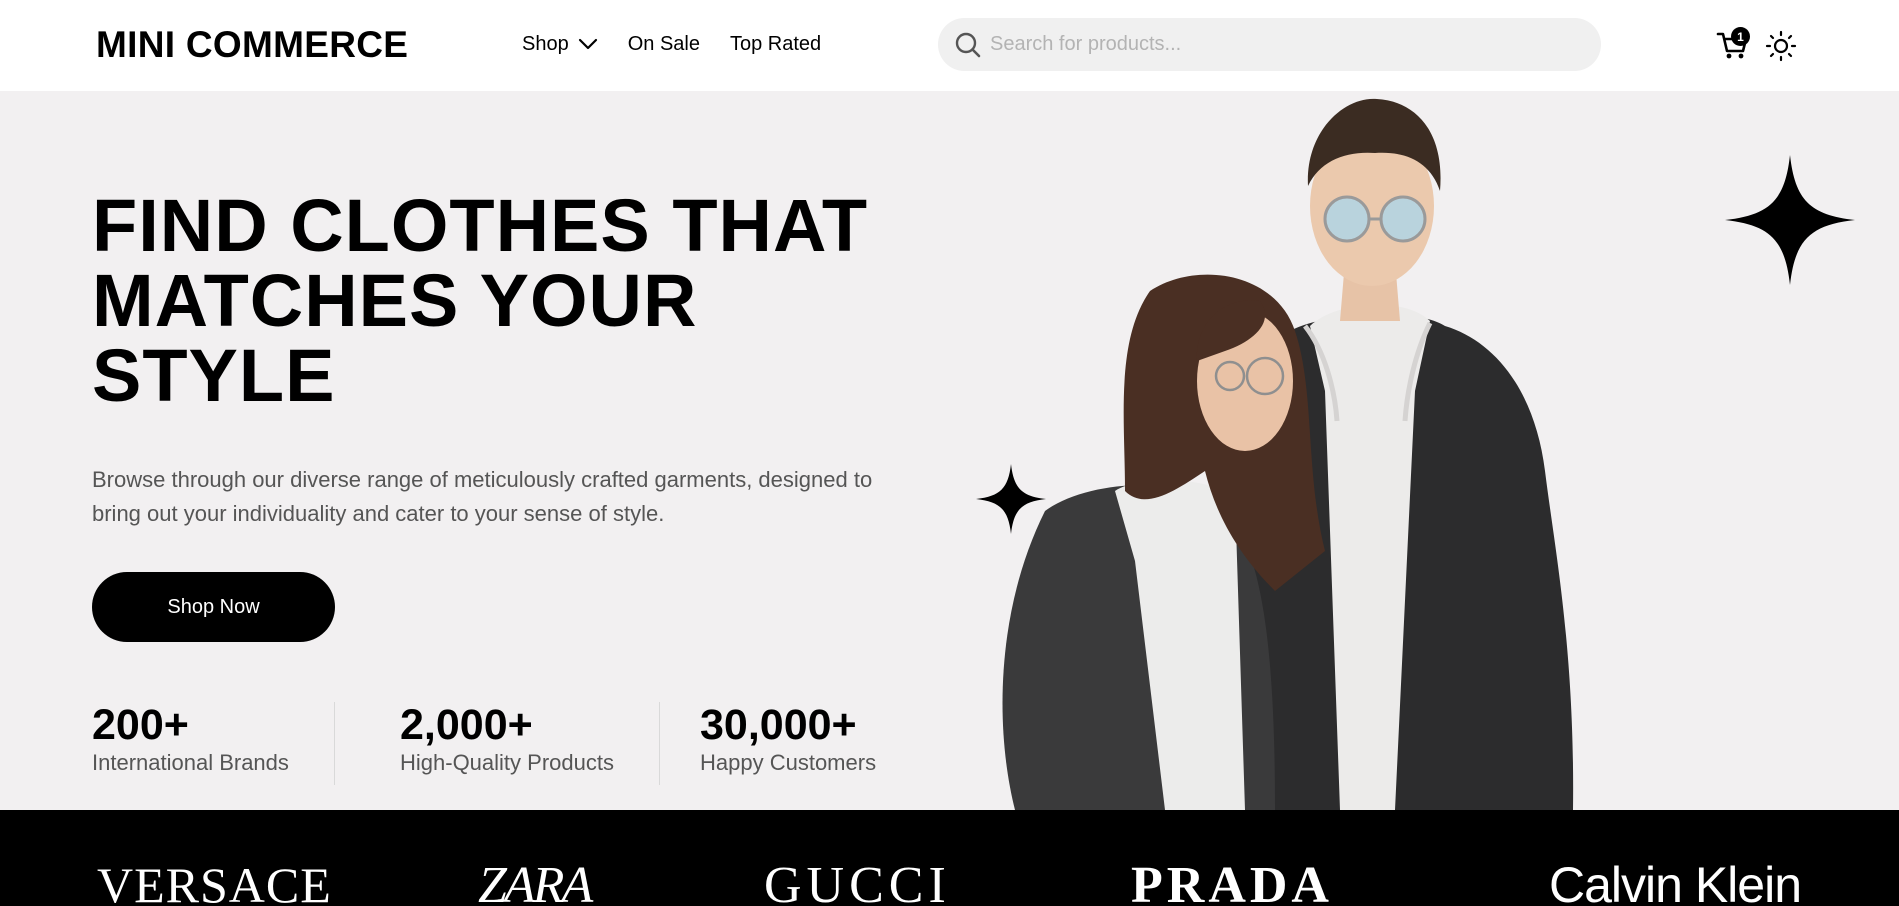 This screenshot has height=906, width=1899. What do you see at coordinates (190, 739) in the screenshot?
I see `stat-brands: 200+ International Brands` at bounding box center [190, 739].